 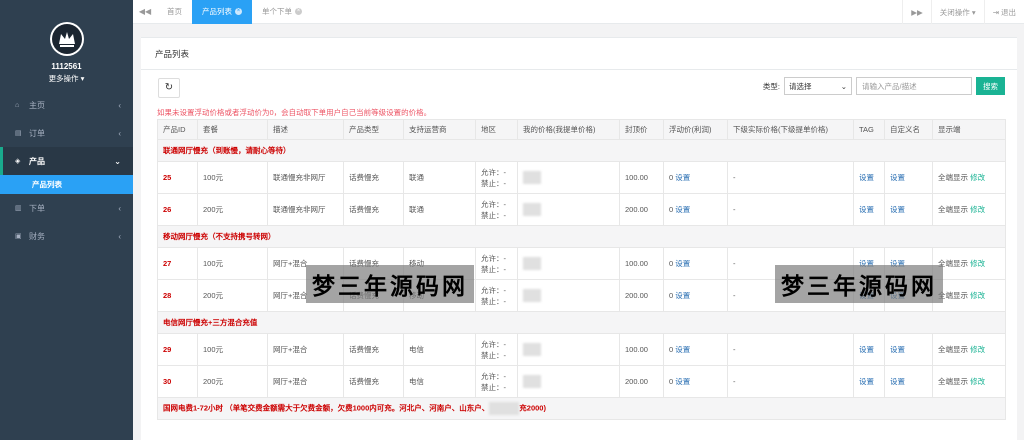 What do you see at coordinates (990, 86) in the screenshot?
I see `search-button: 搜索` at bounding box center [990, 86].